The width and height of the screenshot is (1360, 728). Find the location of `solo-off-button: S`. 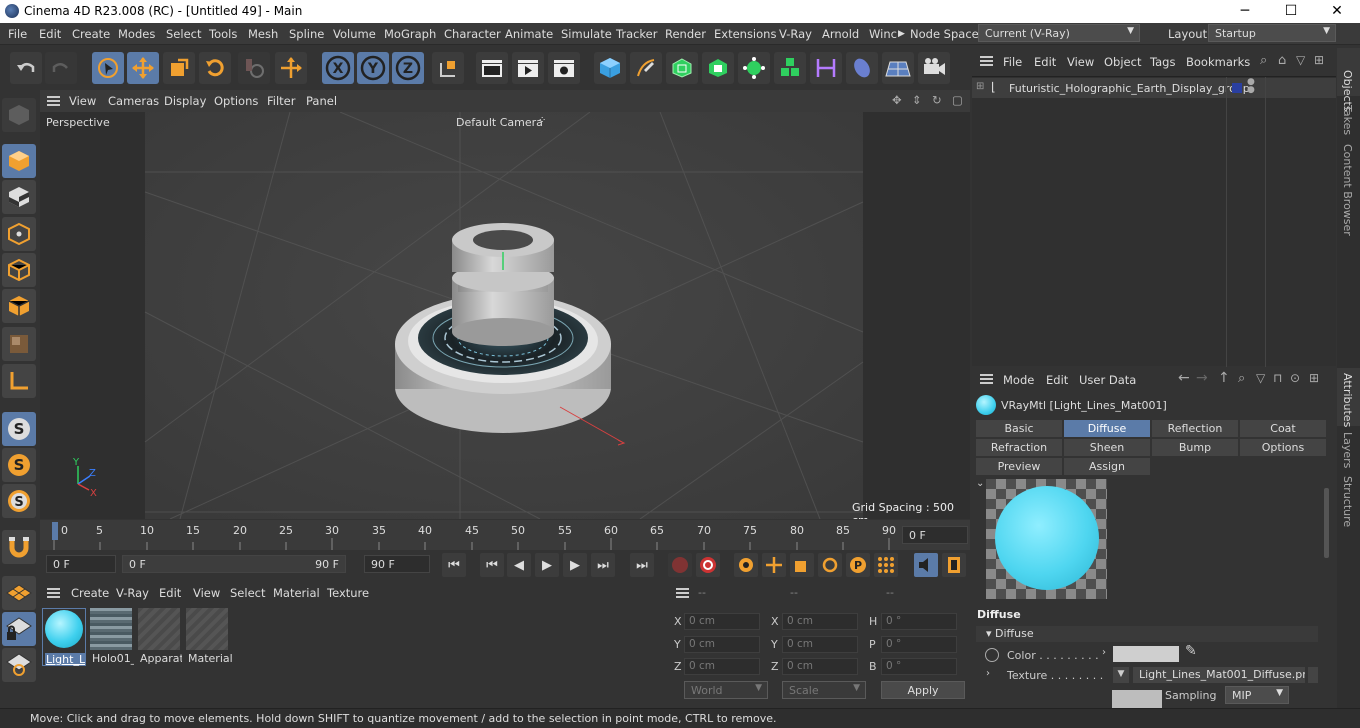

solo-off-button: S is located at coordinates (19, 429).